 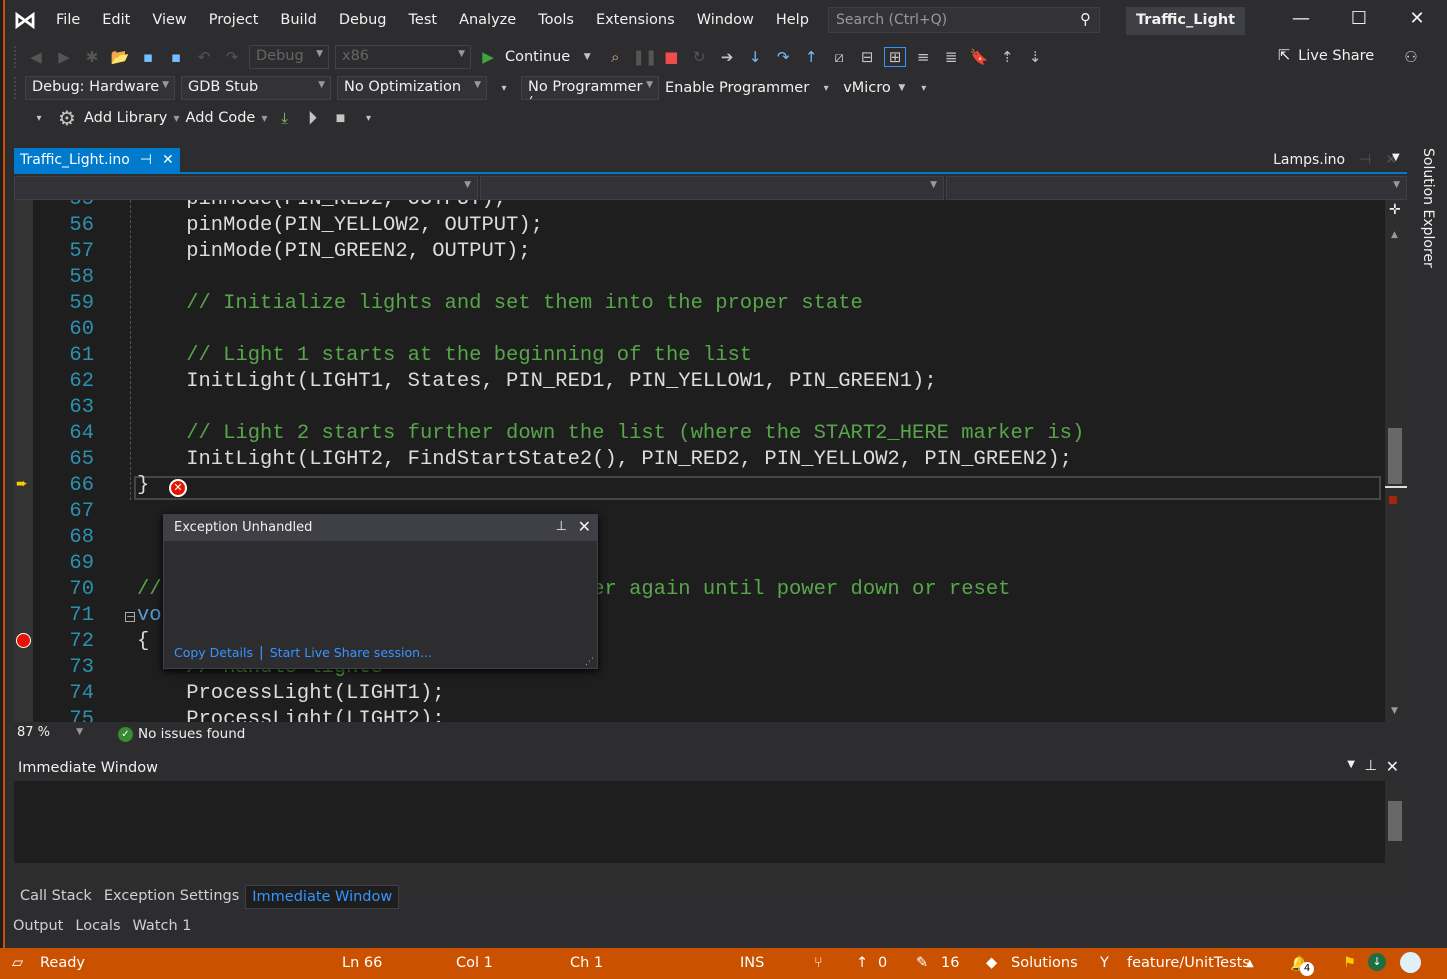 I want to click on indent-icon: ≡, so click(x=923, y=57).